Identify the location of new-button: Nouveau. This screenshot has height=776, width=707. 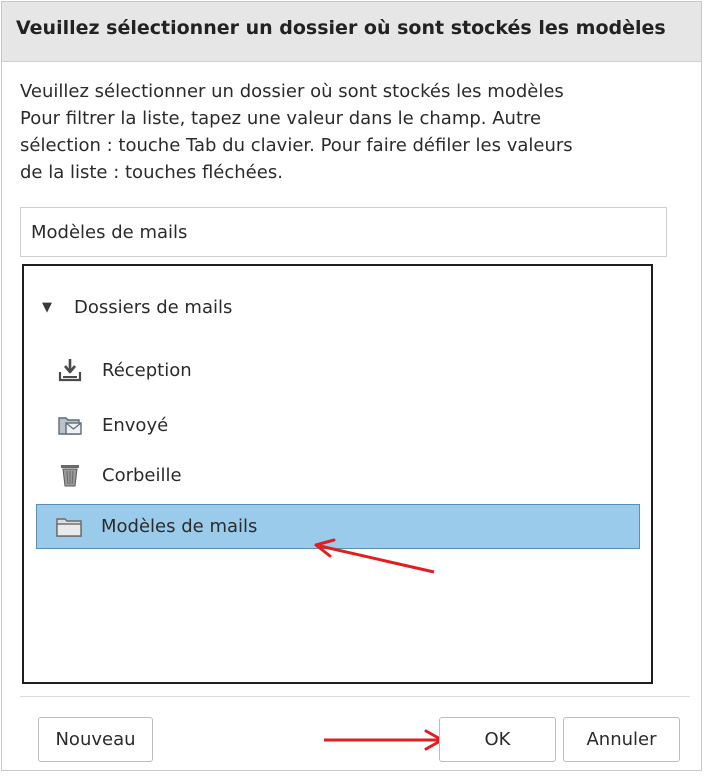
(95, 739).